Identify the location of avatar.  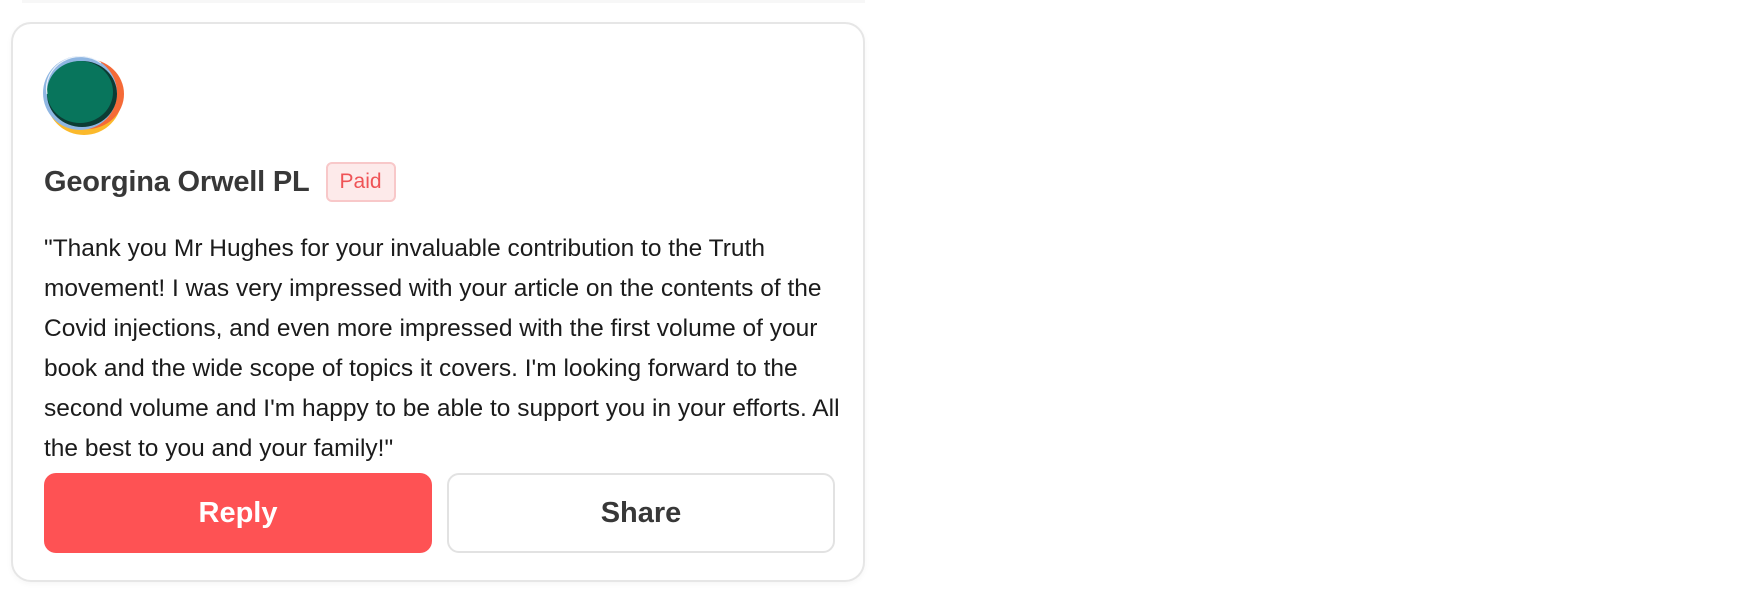
(83, 96).